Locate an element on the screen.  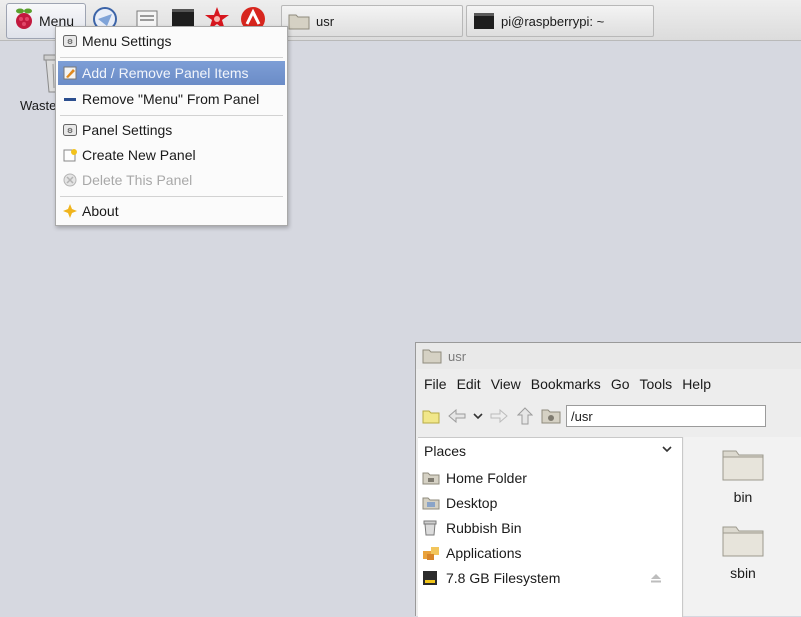
file-item-bin: bin is located at coordinates (743, 482).